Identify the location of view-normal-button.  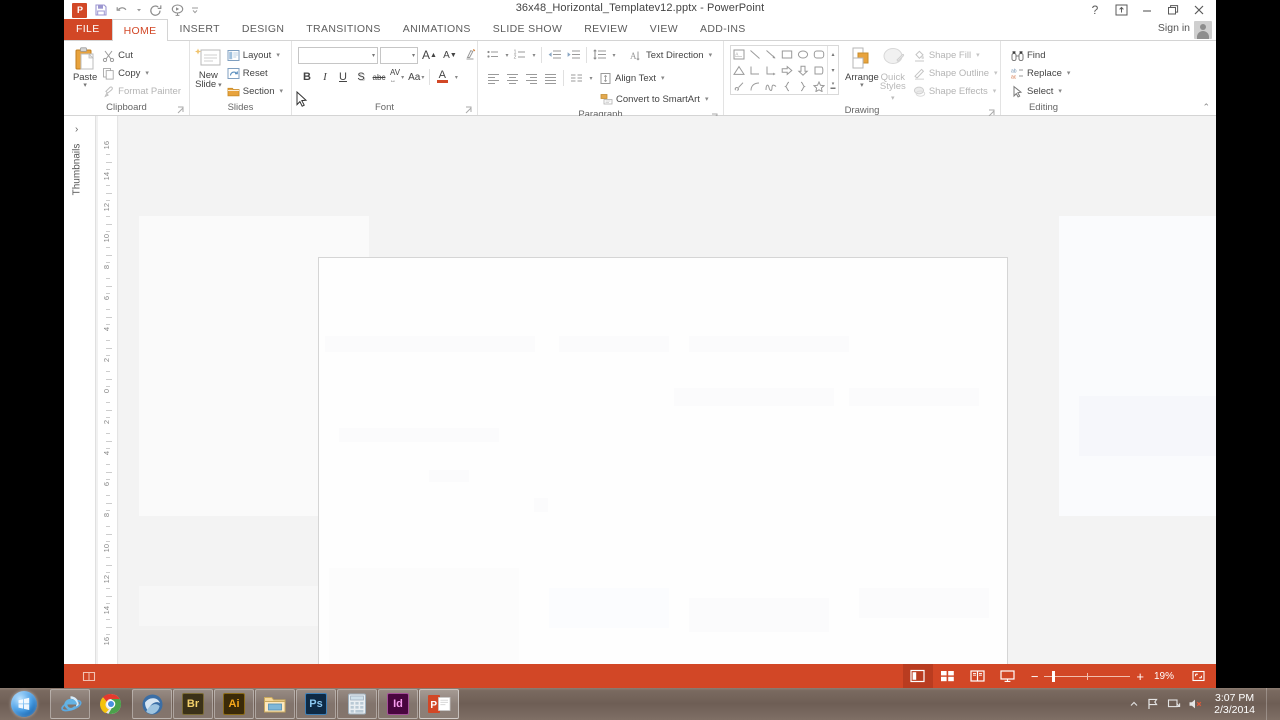
(917, 676).